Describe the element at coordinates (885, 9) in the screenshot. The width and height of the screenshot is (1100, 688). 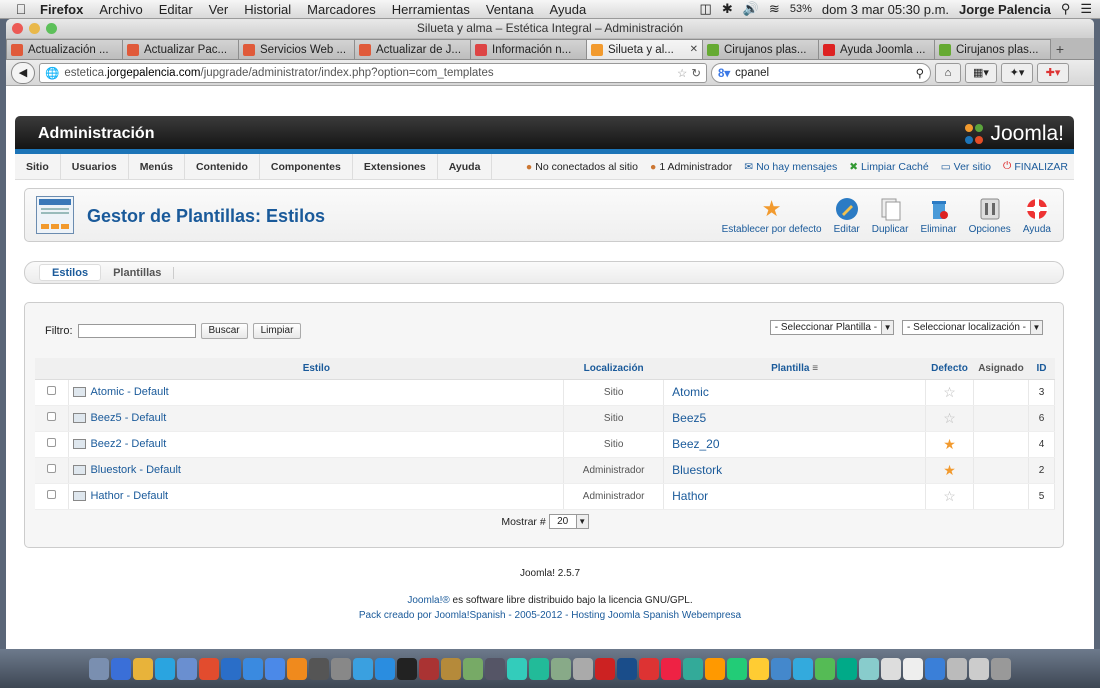
I see `clock: dom 3 mar 05:30 p.m.` at that location.